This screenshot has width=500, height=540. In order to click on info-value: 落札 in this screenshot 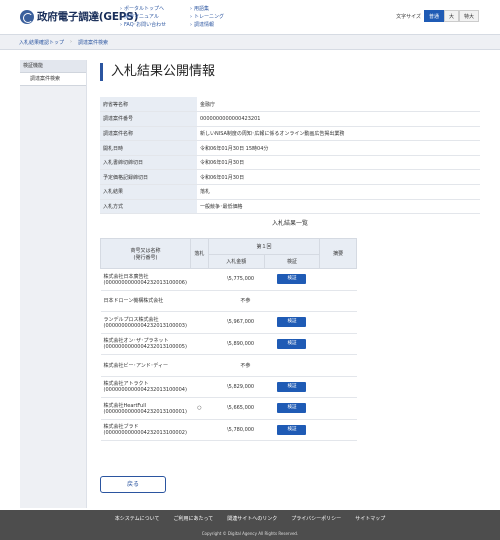, I will do `click(338, 192)`.